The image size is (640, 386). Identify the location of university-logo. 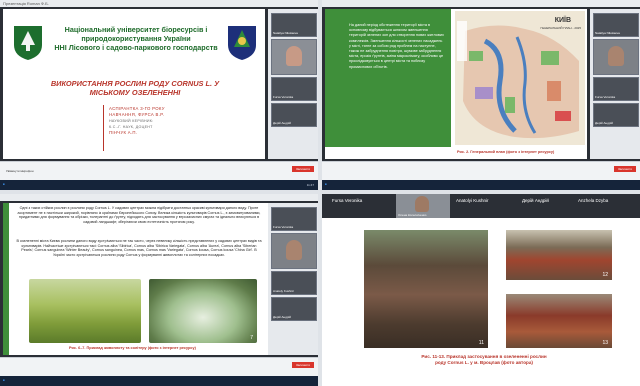
(28, 42).